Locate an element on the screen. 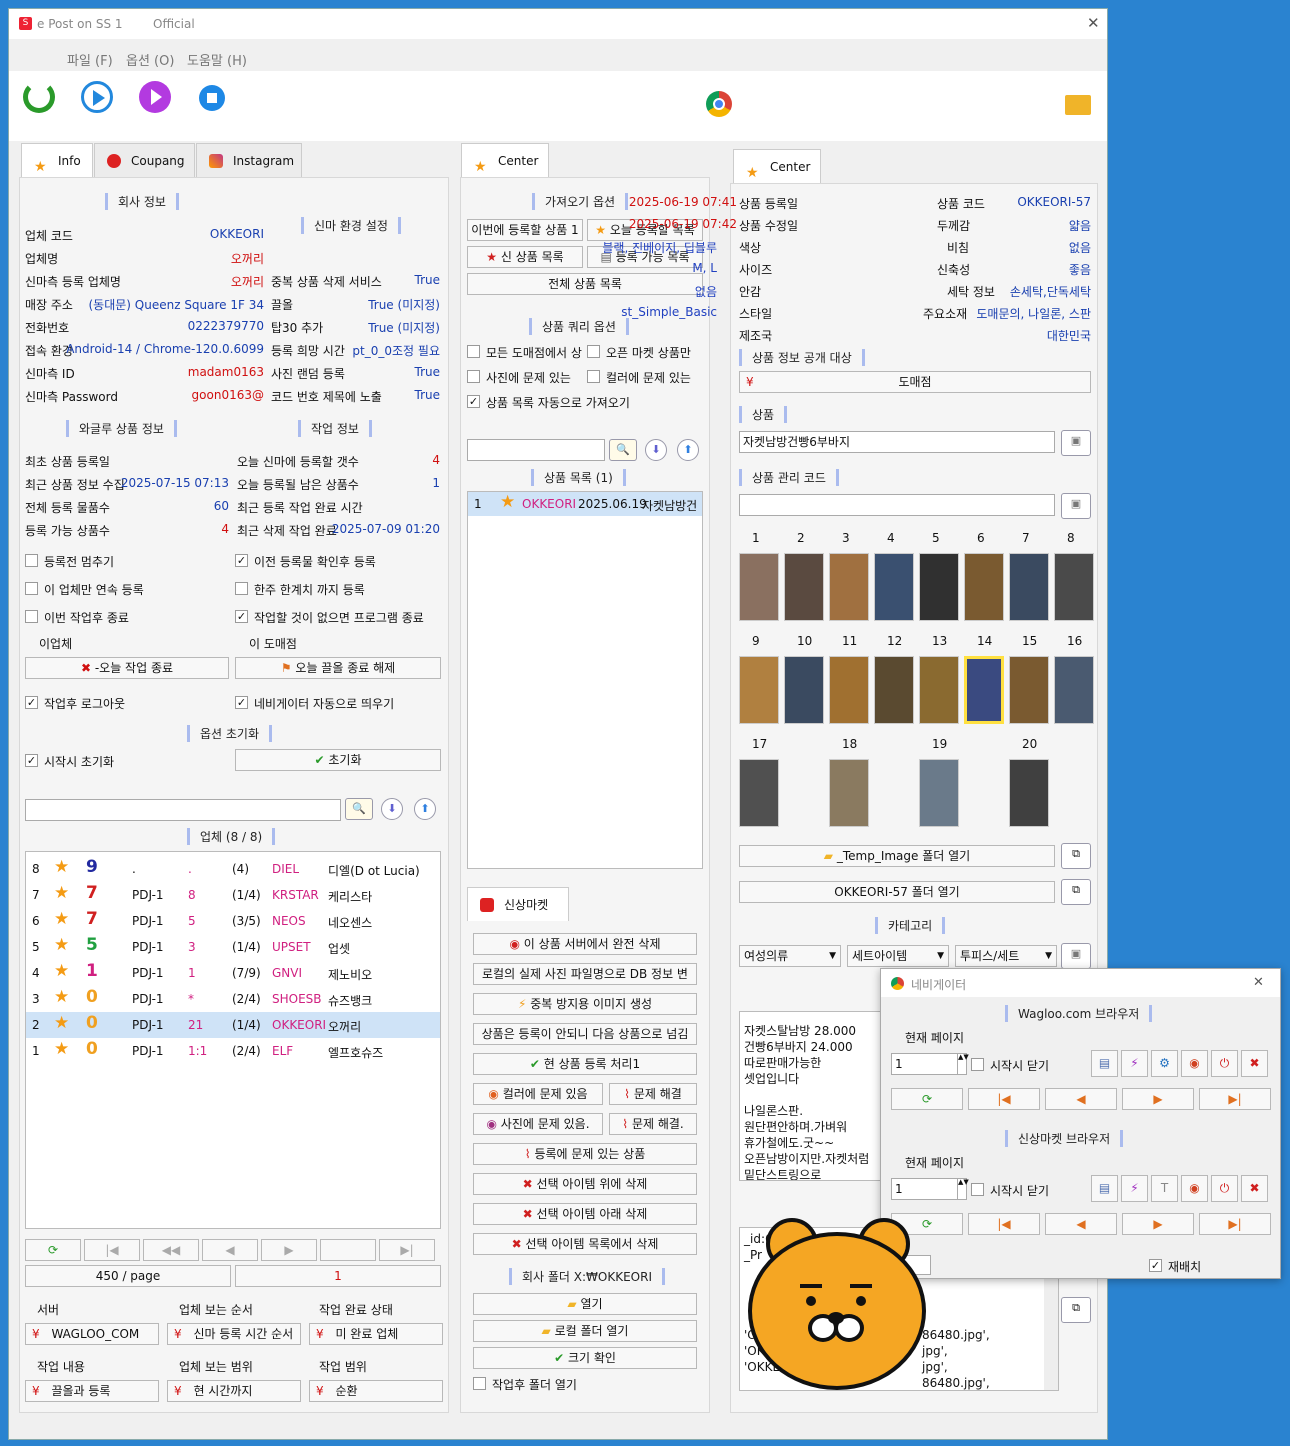 Image resolution: width=1290 pixels, height=1446 pixels. open-folder-button: ▰ 열기 is located at coordinates (585, 1304).